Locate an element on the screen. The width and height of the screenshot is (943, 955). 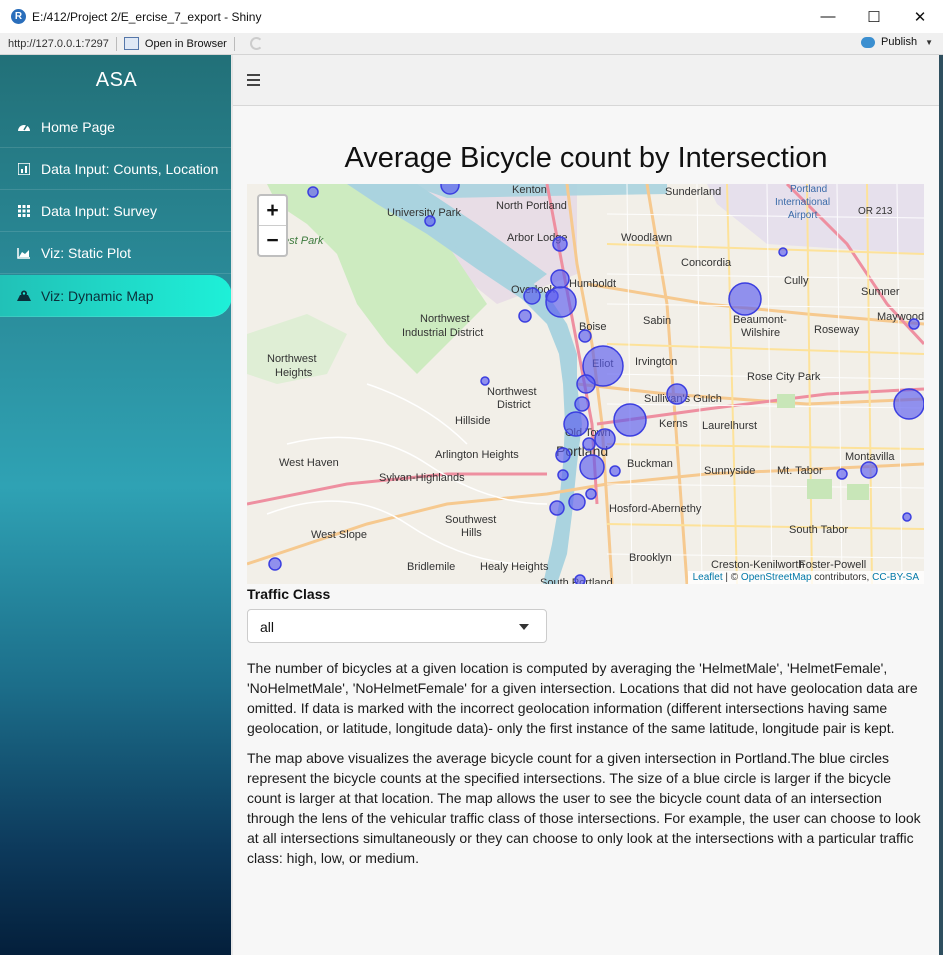
publish-label: Publish is located at coordinates (899, 42).